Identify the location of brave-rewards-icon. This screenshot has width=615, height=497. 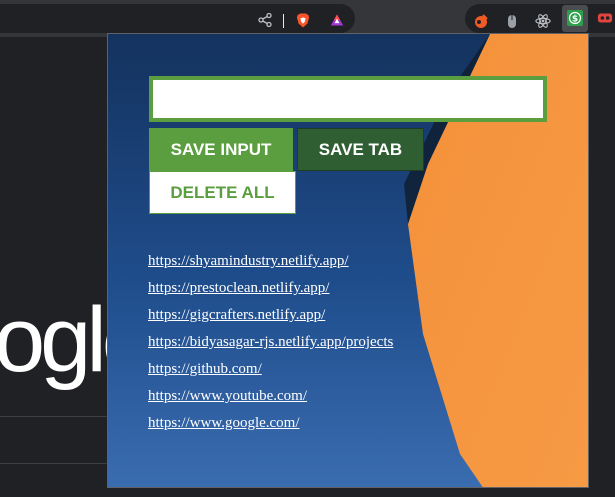
(337, 20).